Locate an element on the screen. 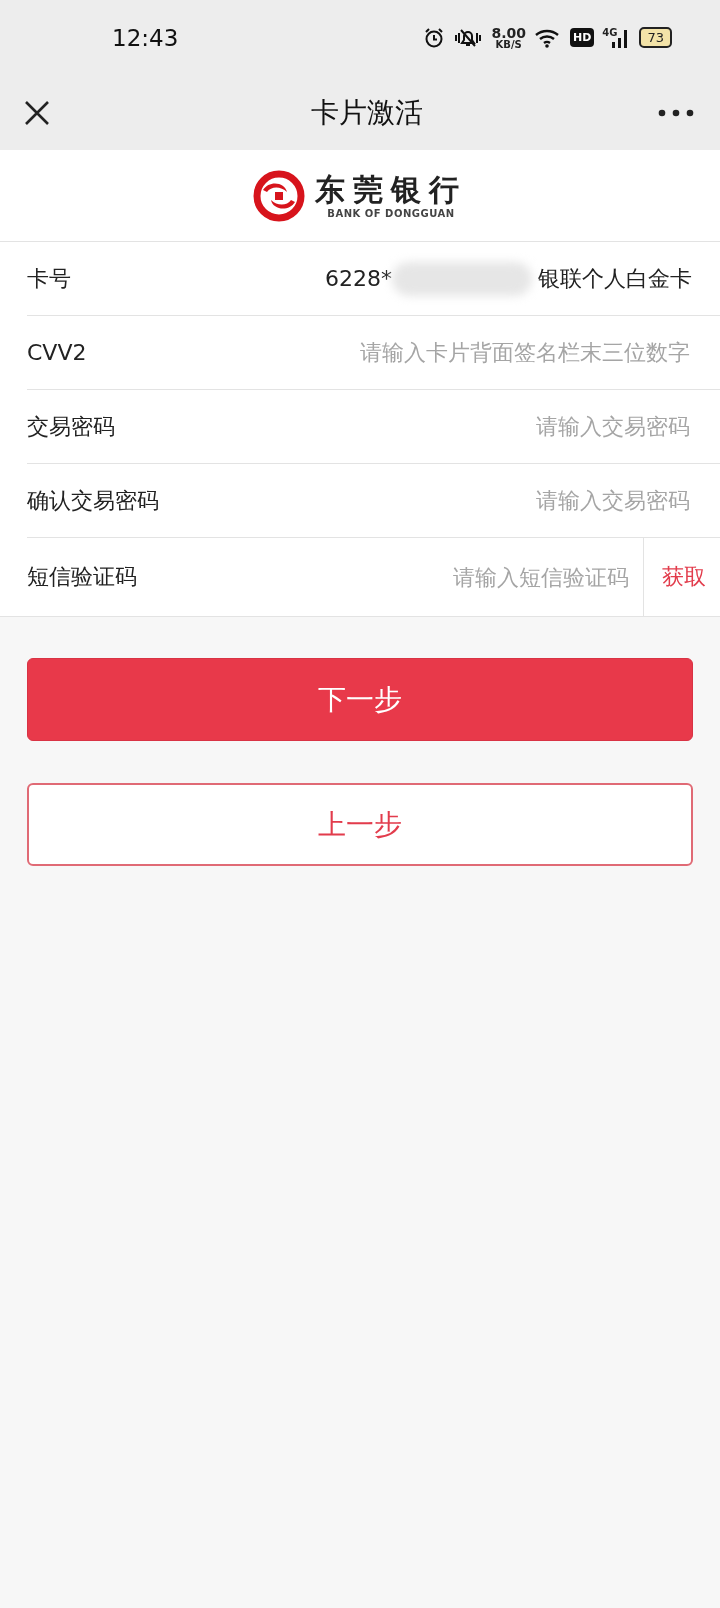  close-icon is located at coordinates (37, 112).